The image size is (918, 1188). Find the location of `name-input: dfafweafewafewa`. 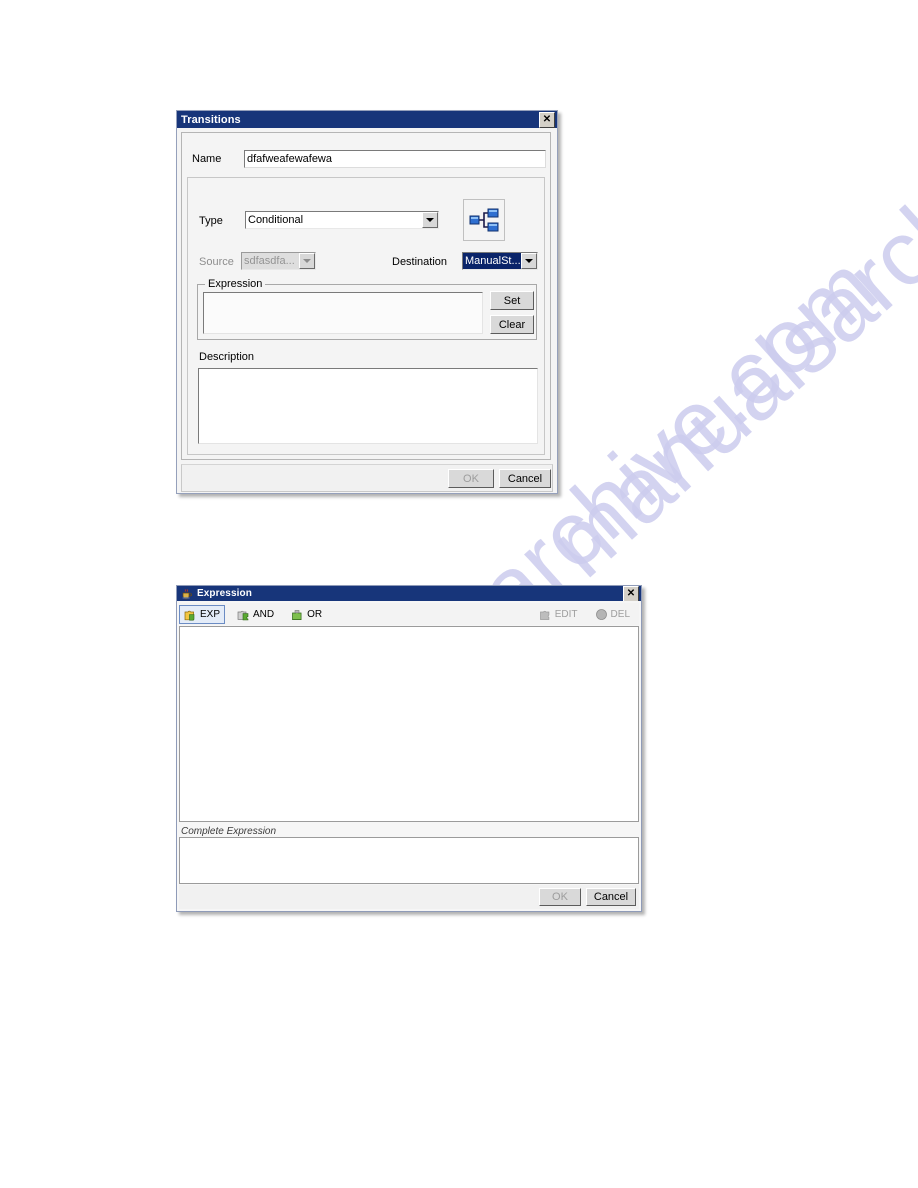

name-input: dfafweafewafewa is located at coordinates (395, 159).